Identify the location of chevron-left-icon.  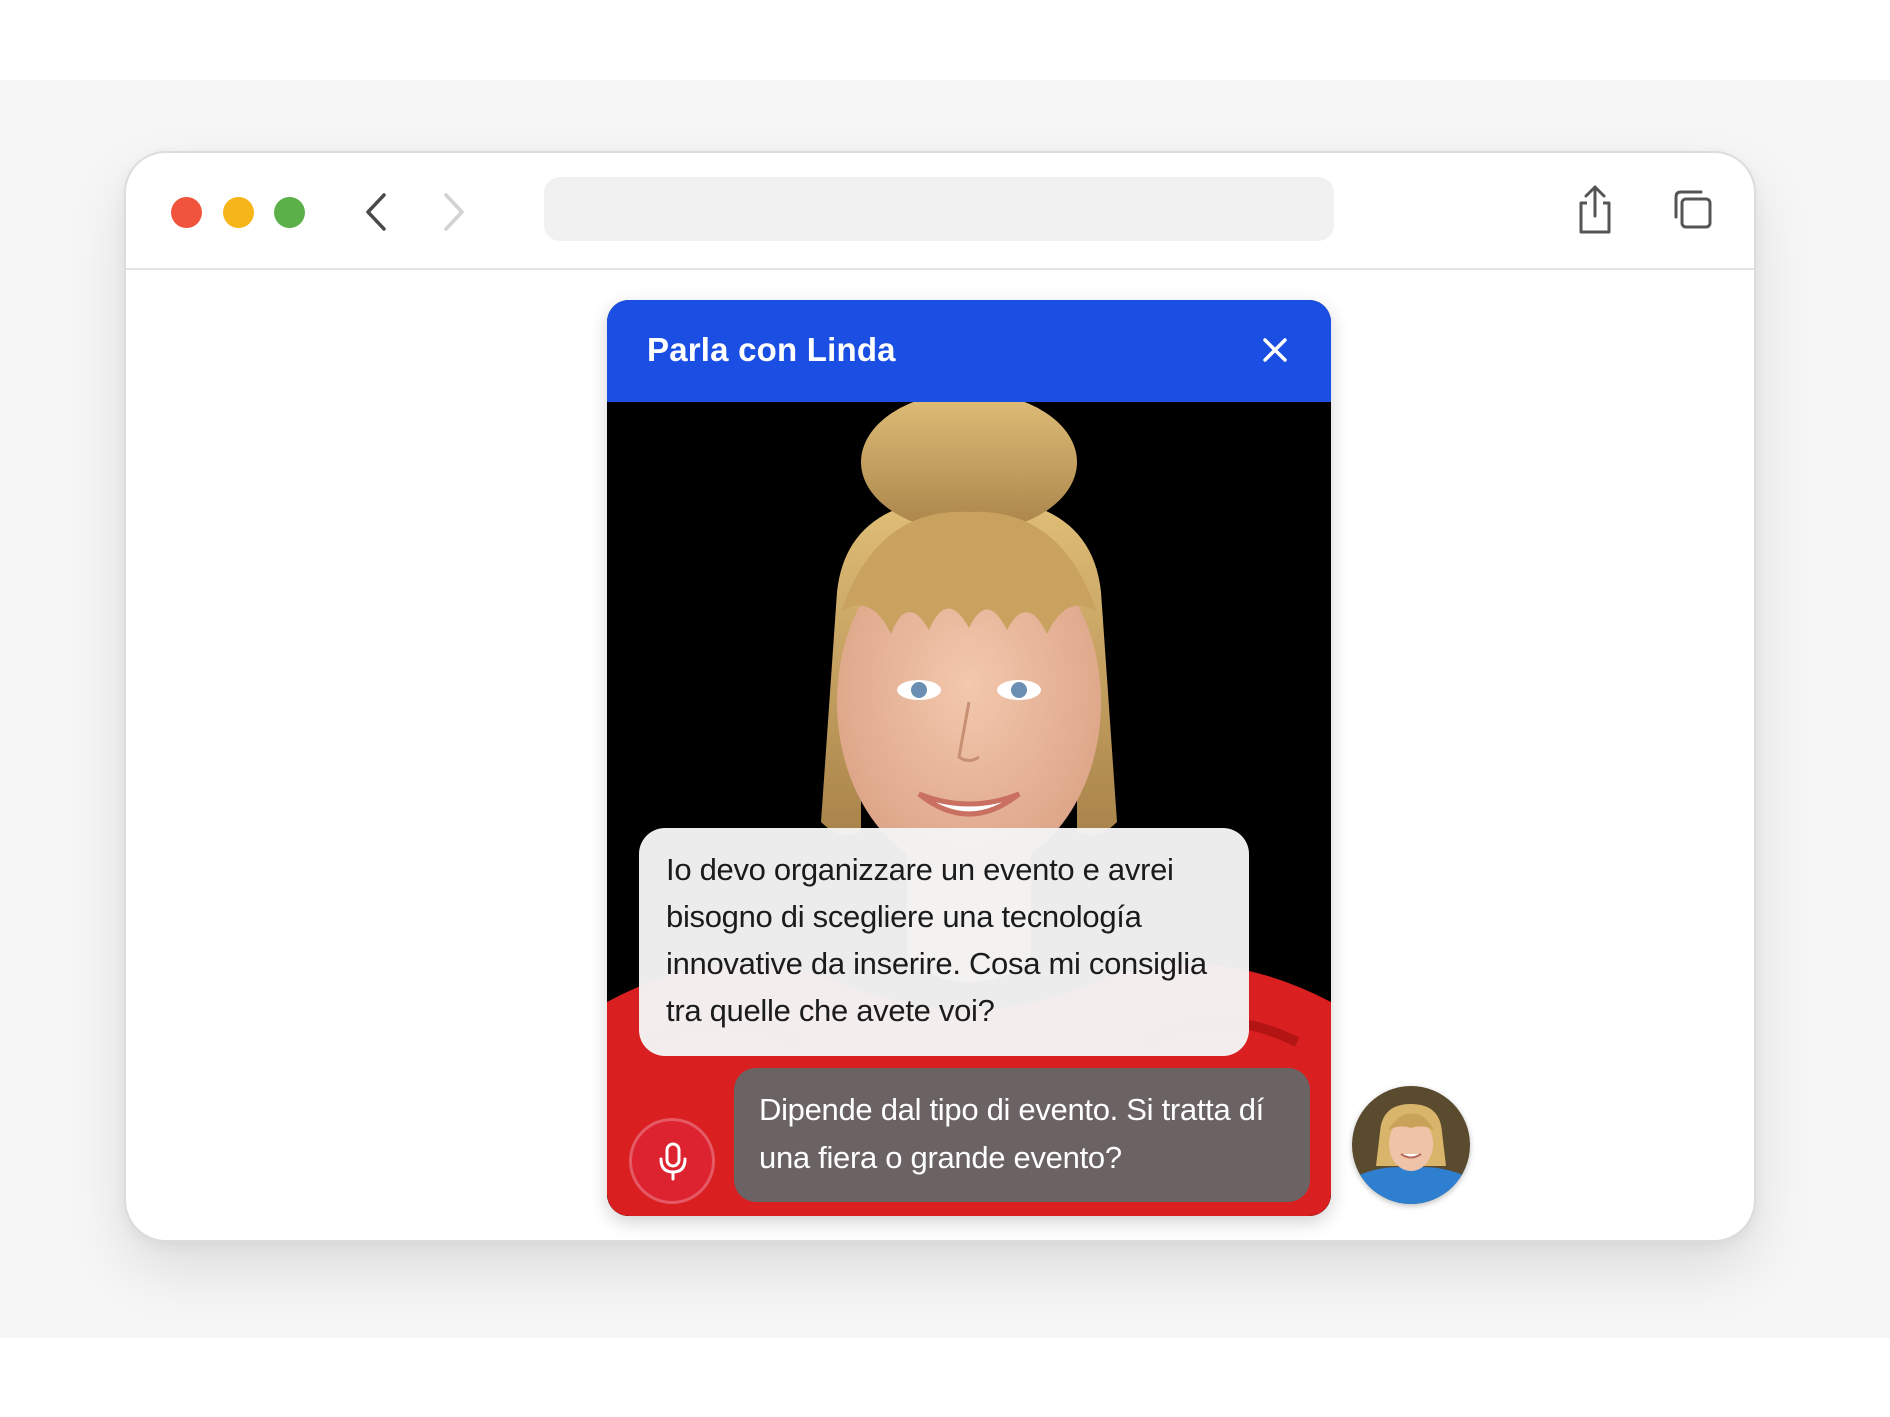
(376, 212).